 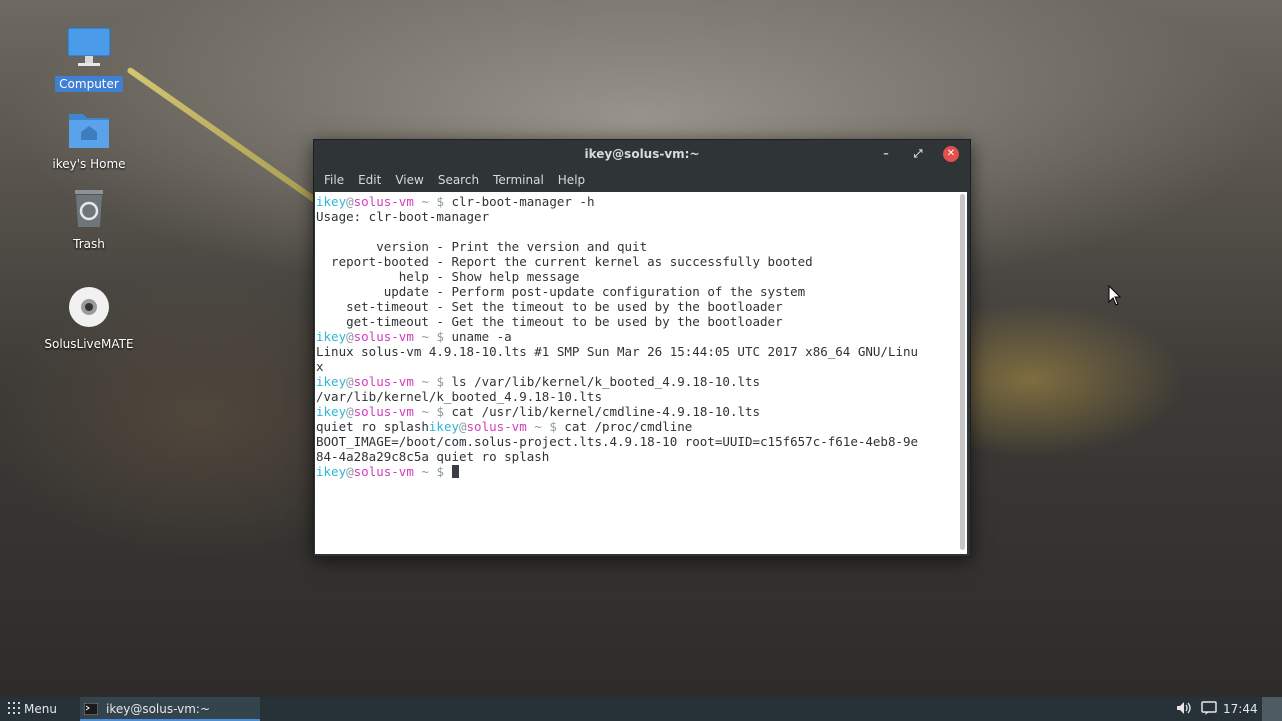 I want to click on menu-file: File, so click(x=334, y=180).